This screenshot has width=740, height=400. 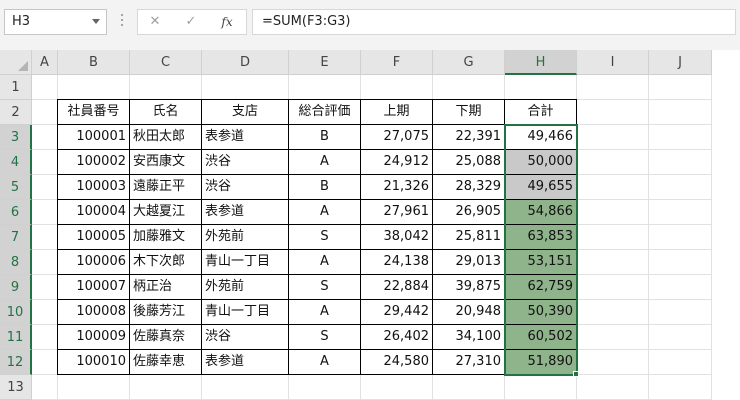 I want to click on table-header-cell: 合計, so click(x=541, y=112).